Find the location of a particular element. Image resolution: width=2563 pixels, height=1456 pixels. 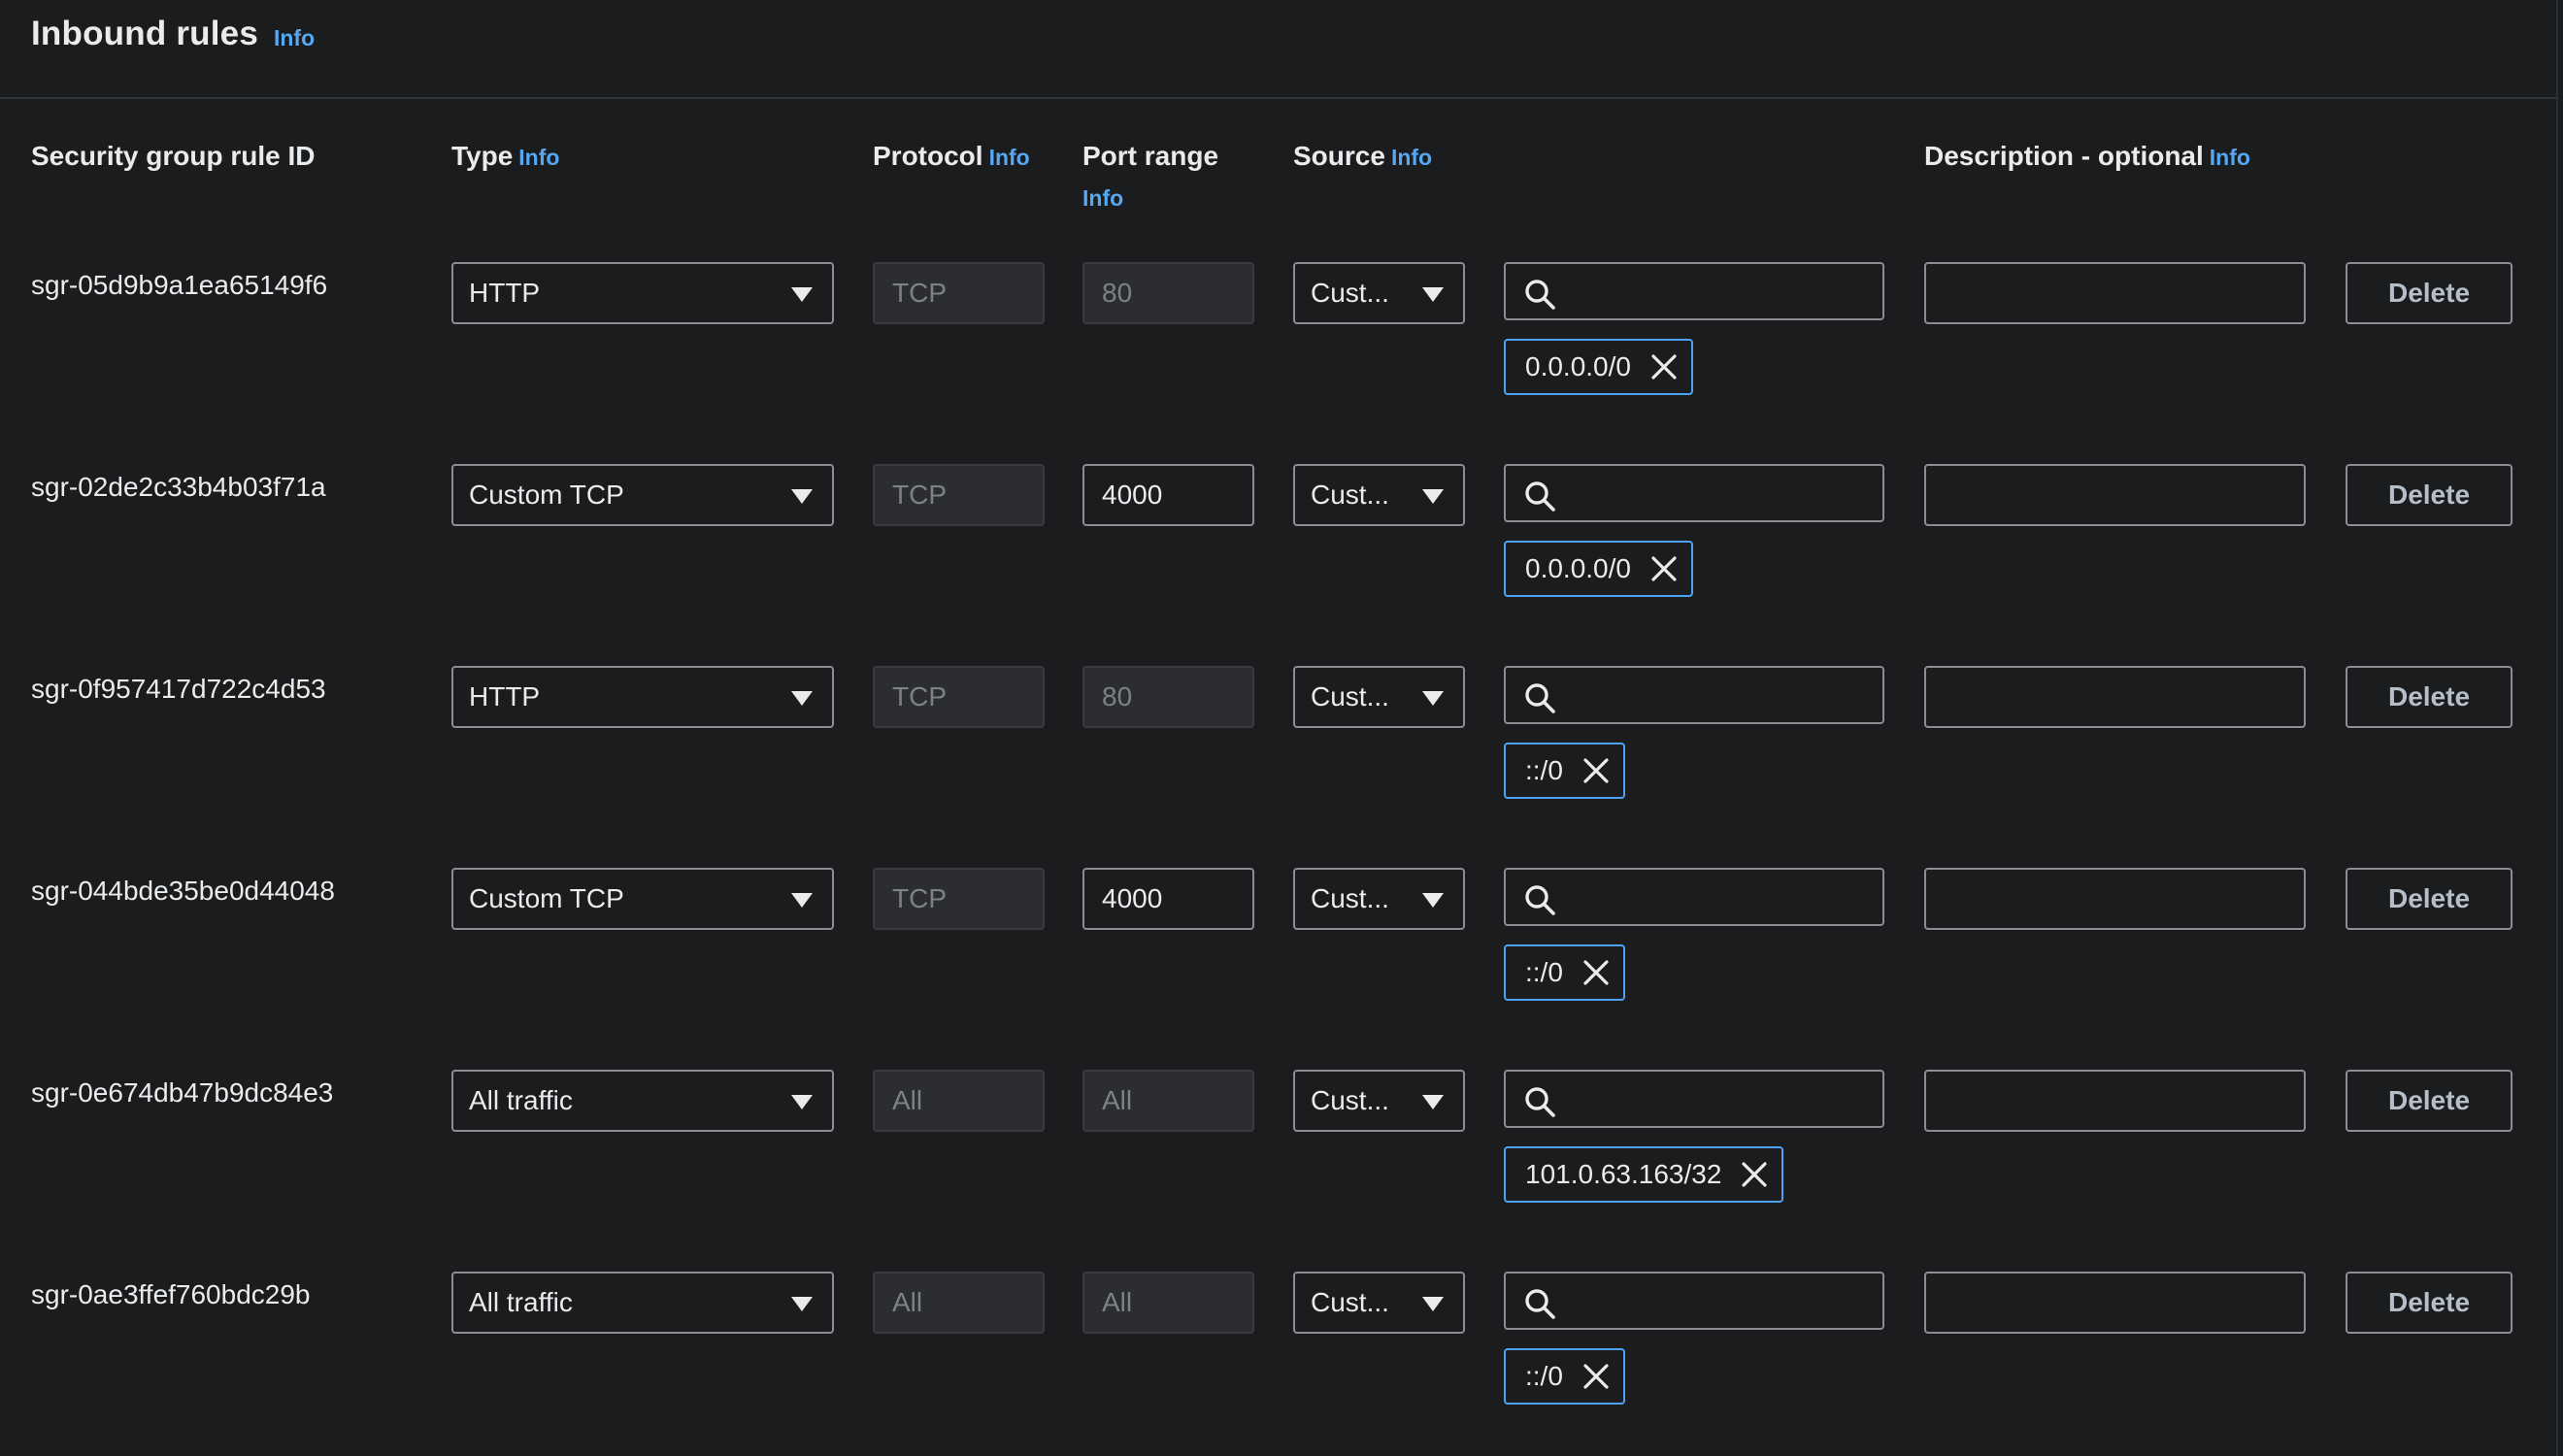

column-label: Type is located at coordinates (482, 156).